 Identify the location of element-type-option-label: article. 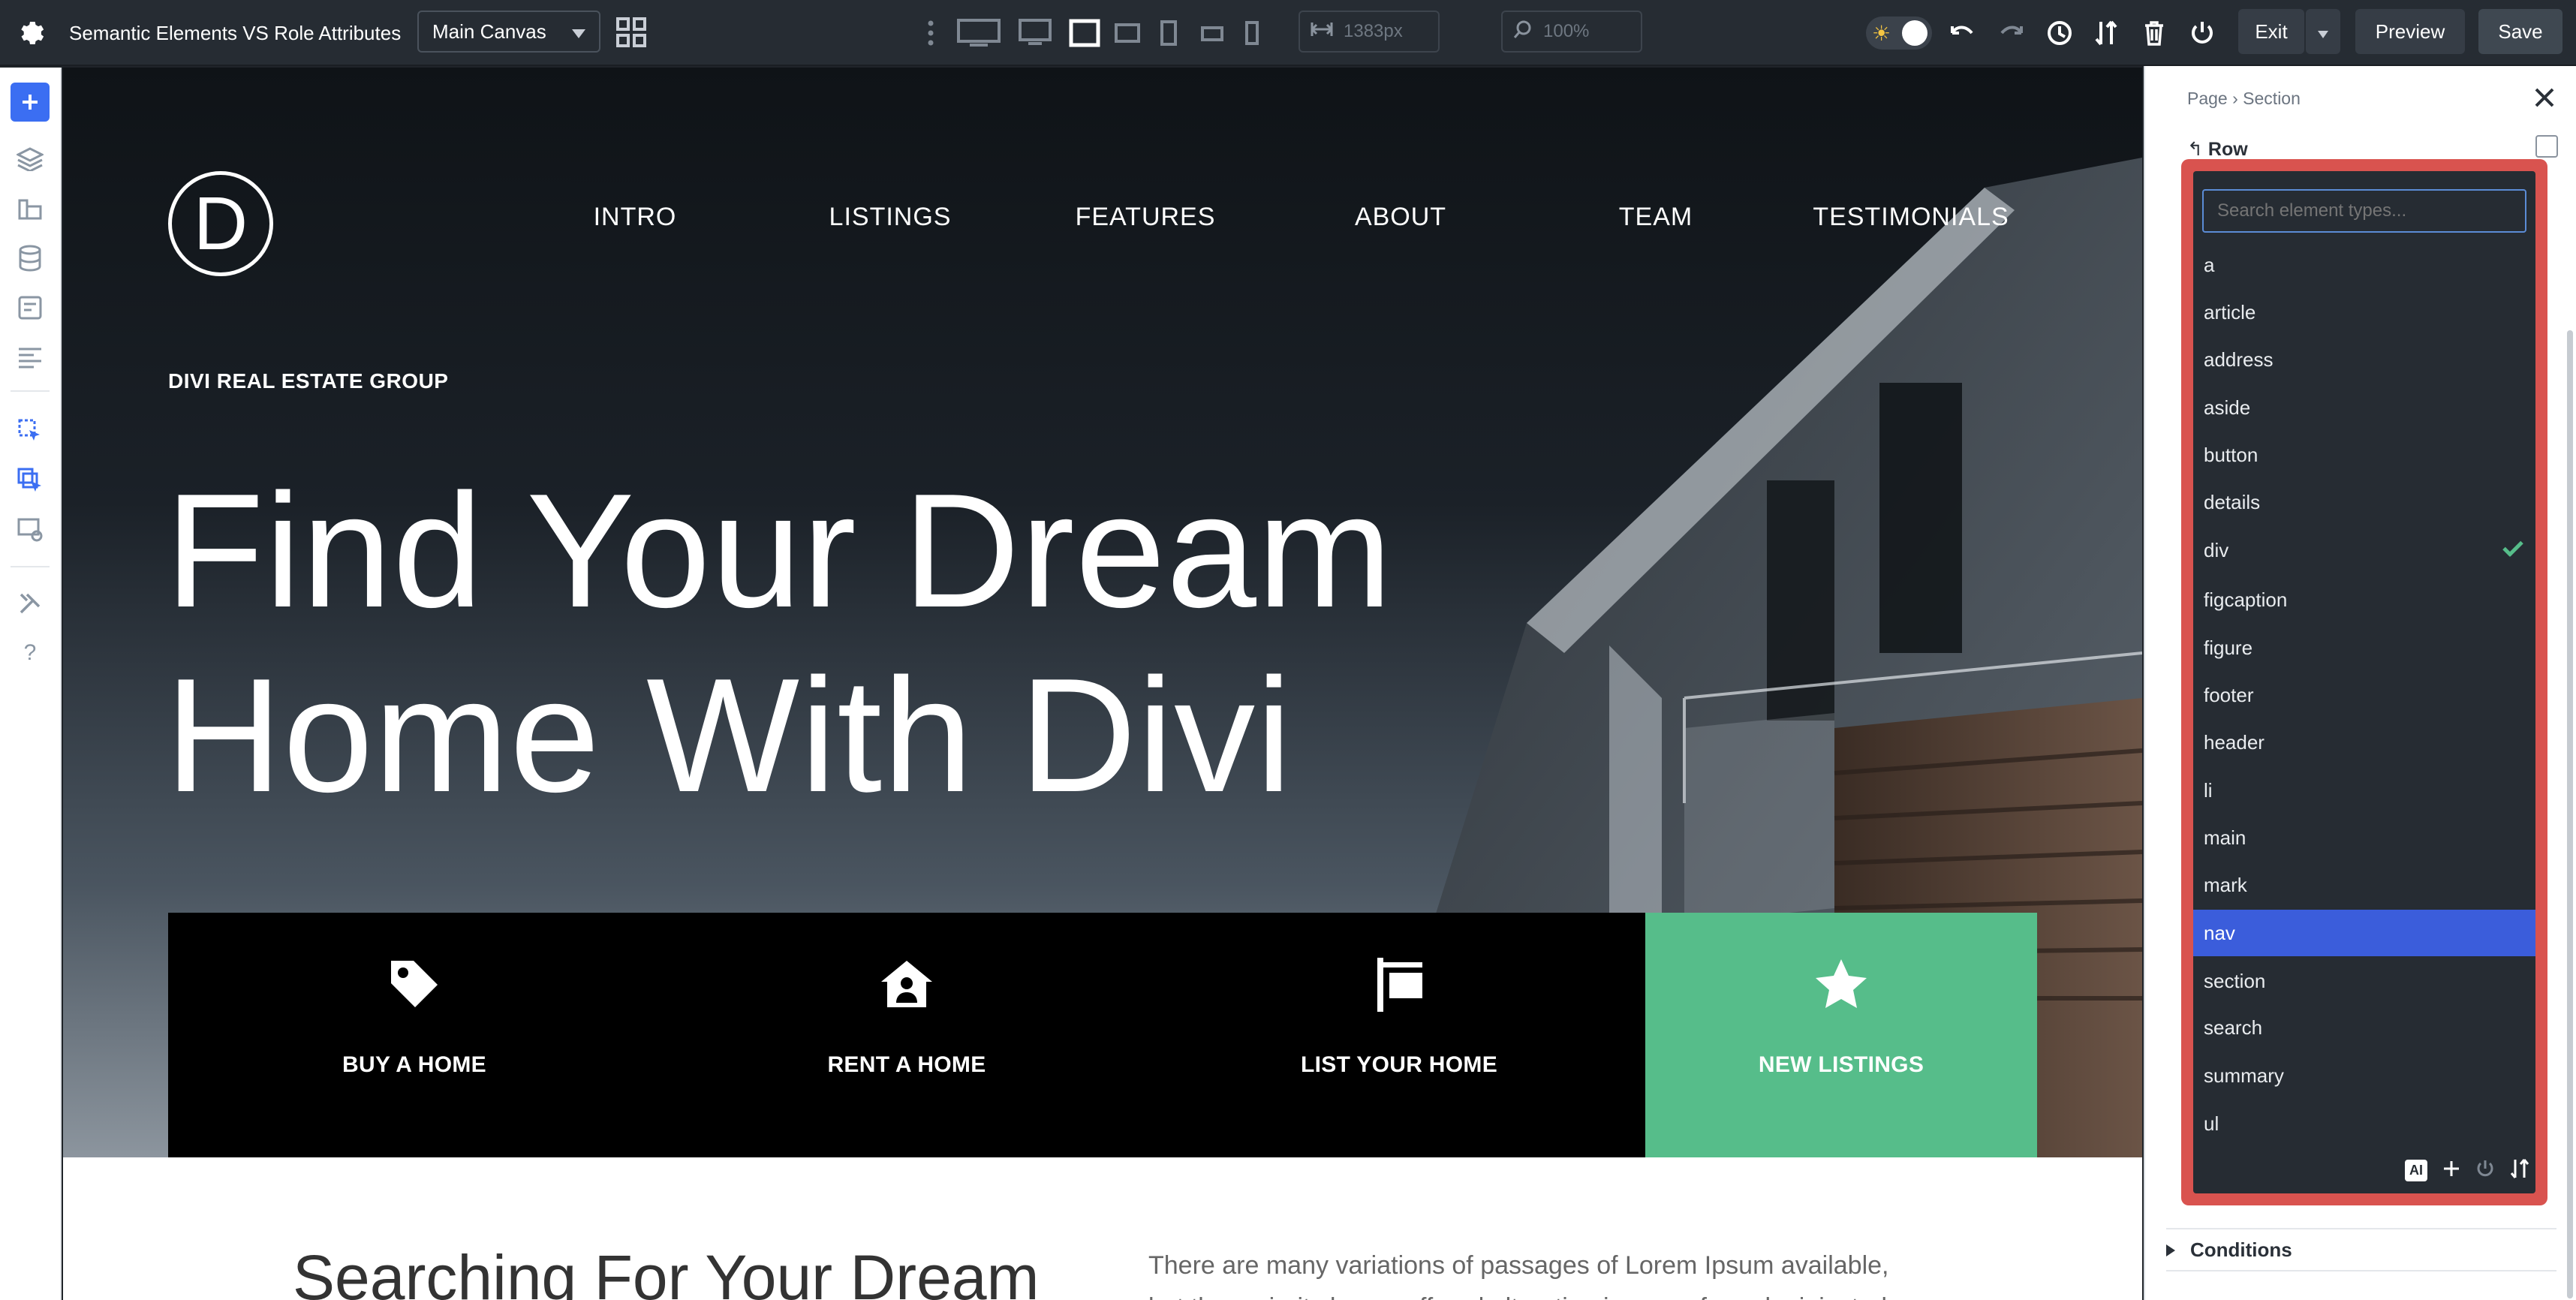
(2230, 311).